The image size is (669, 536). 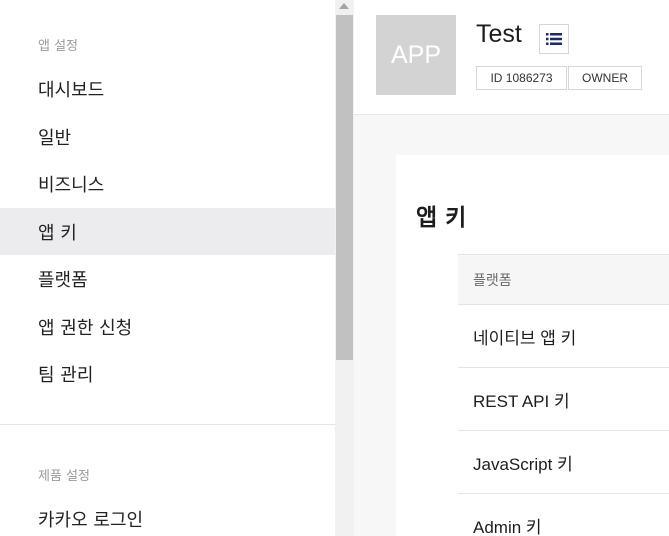 What do you see at coordinates (167, 231) in the screenshot?
I see `sidebar-item-app-keys: 앱 키` at bounding box center [167, 231].